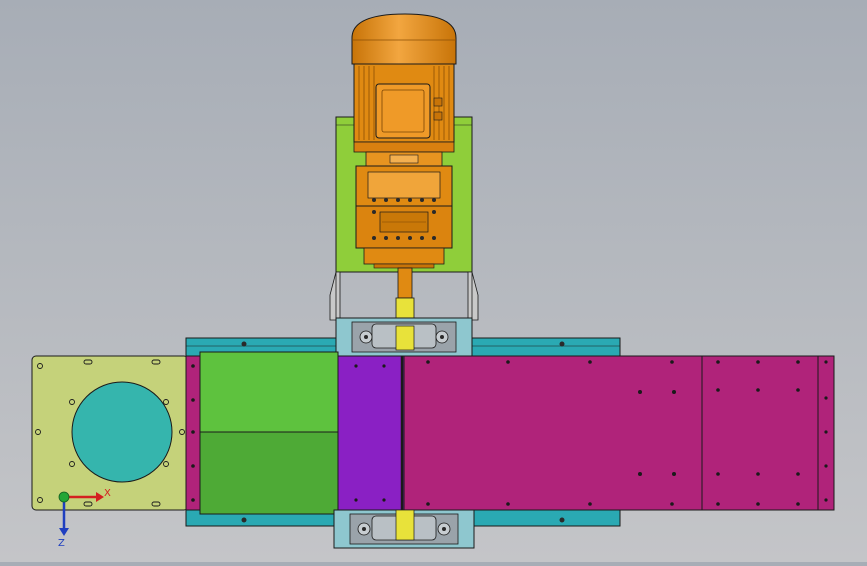 The image size is (867, 566). Describe the element at coordinates (122, 432) in the screenshot. I see `inlet-port` at that location.